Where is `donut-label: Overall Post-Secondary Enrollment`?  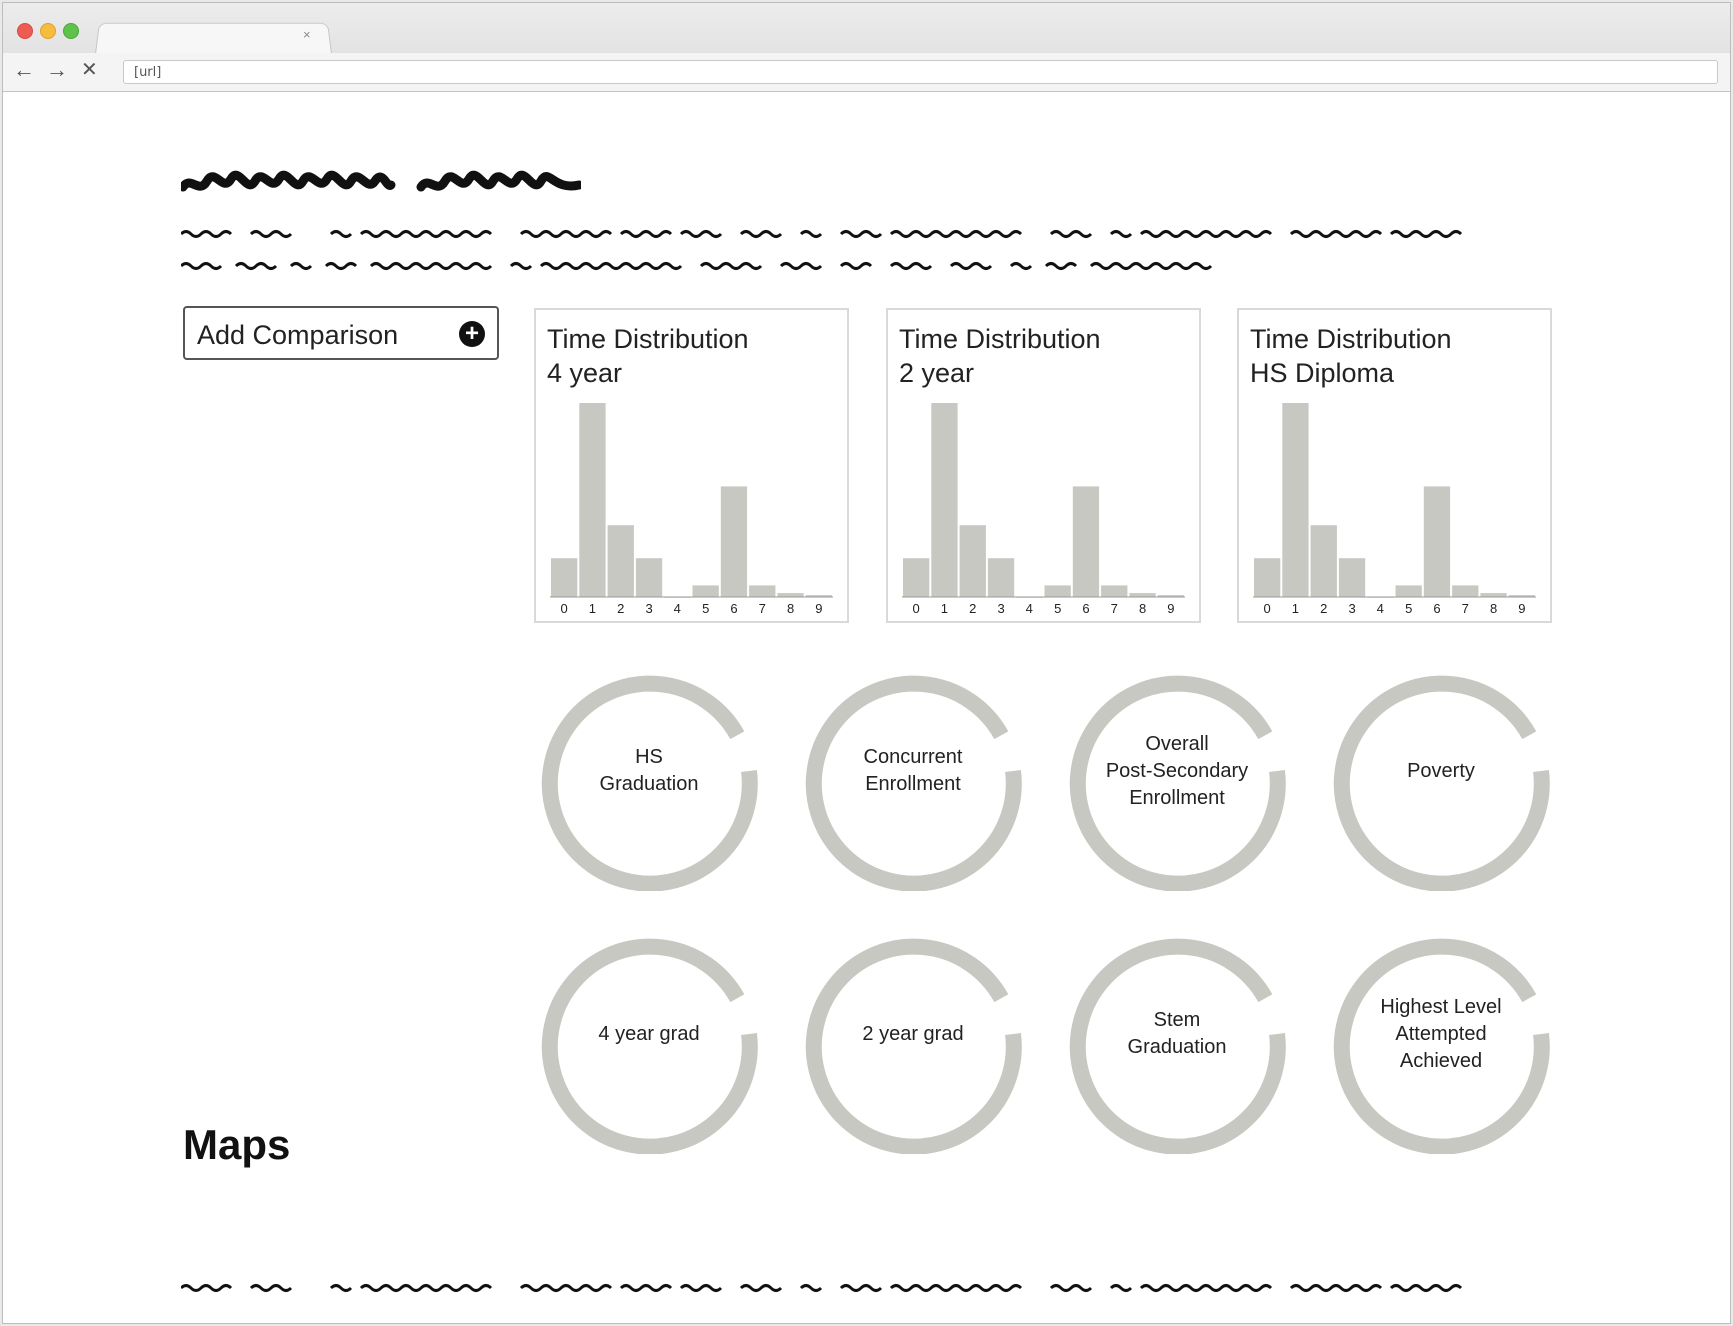 donut-label: Overall Post-Secondary Enrollment is located at coordinates (1177, 770).